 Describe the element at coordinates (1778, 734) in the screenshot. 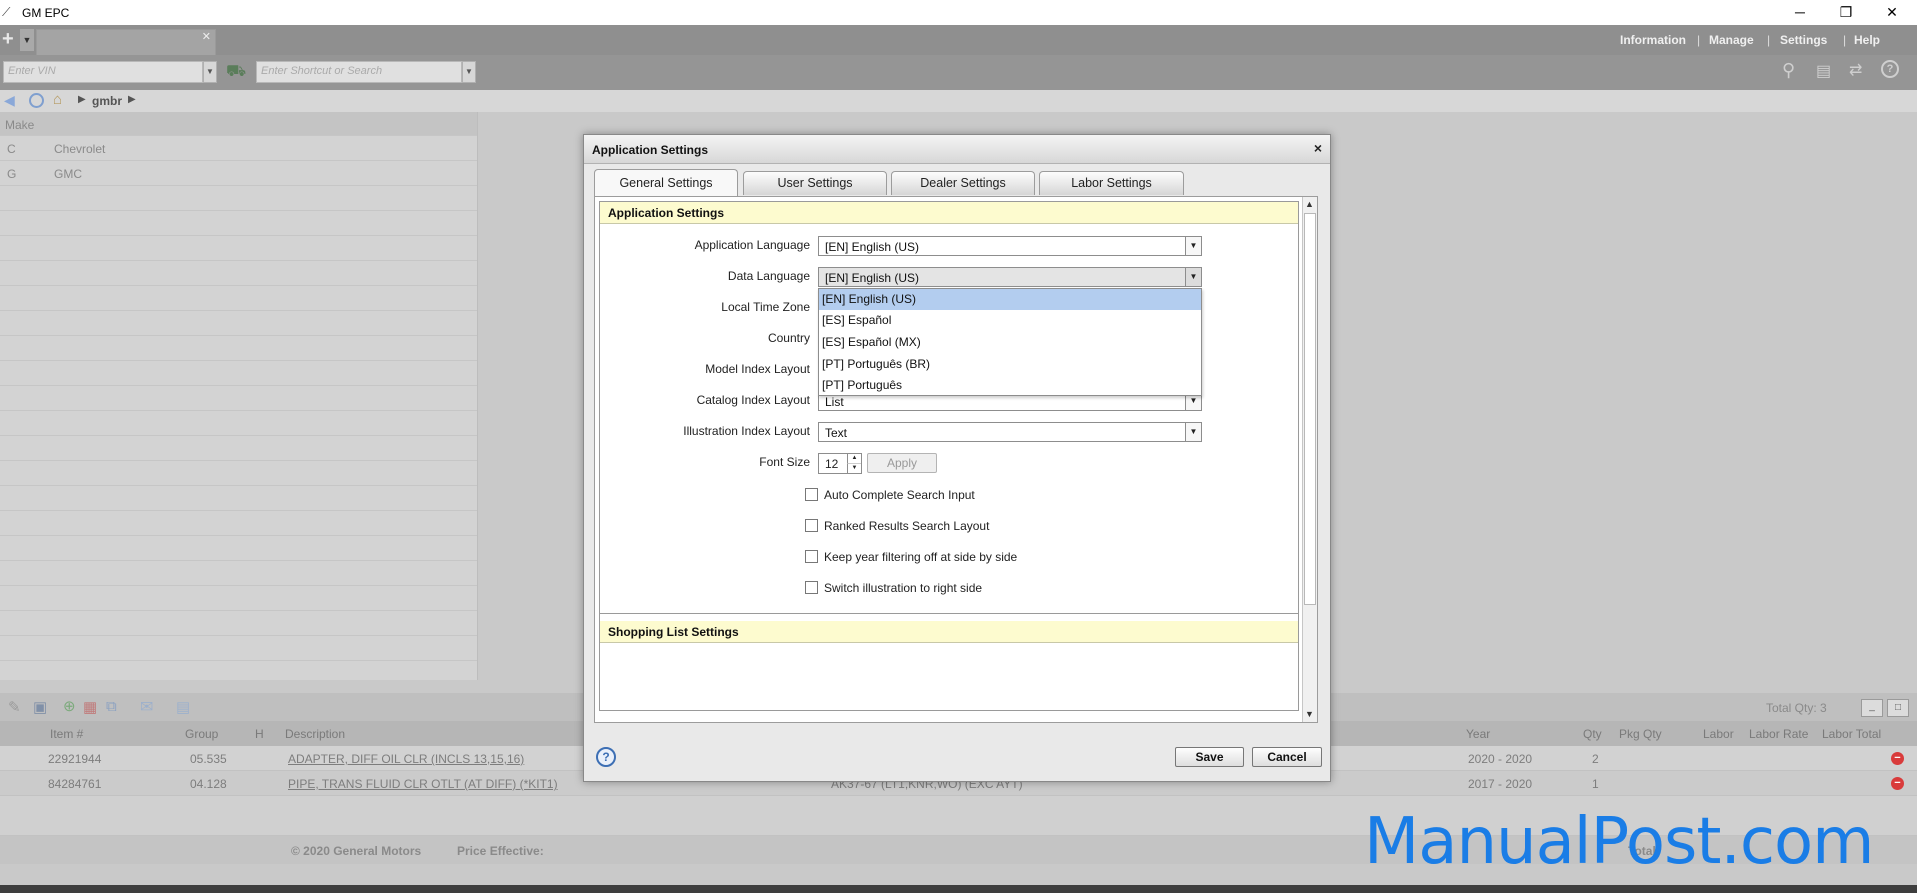

I see `col-labor-rate: Labor Rate` at that location.